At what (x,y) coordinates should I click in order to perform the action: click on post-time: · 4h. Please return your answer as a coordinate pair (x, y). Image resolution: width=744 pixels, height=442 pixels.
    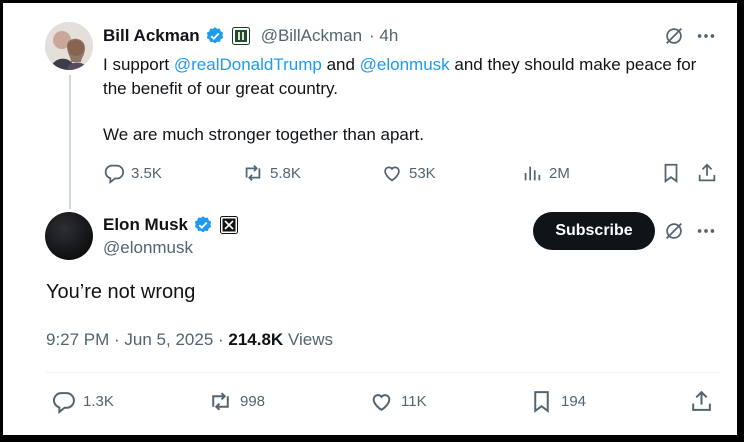
    Looking at the image, I should click on (383, 36).